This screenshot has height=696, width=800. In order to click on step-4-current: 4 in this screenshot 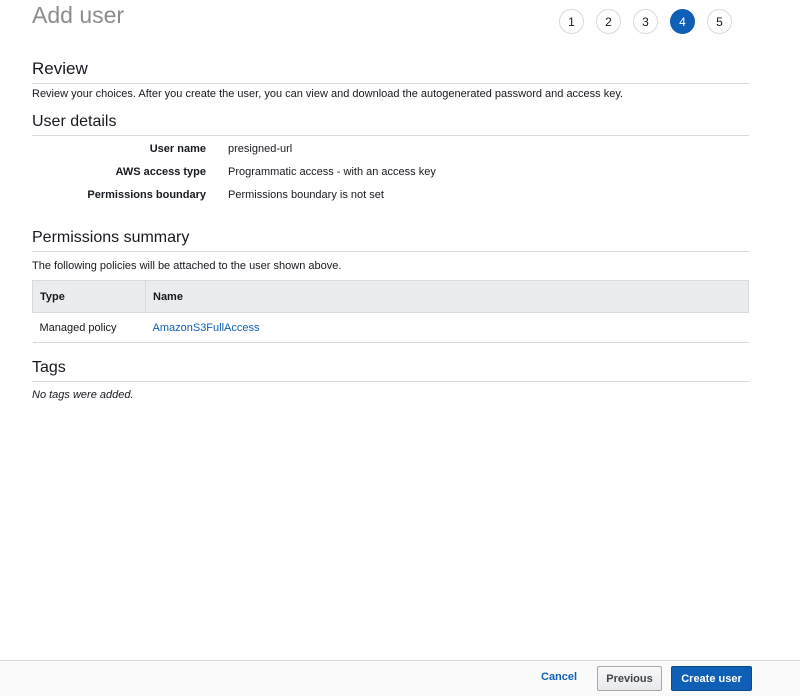, I will do `click(682, 21)`.